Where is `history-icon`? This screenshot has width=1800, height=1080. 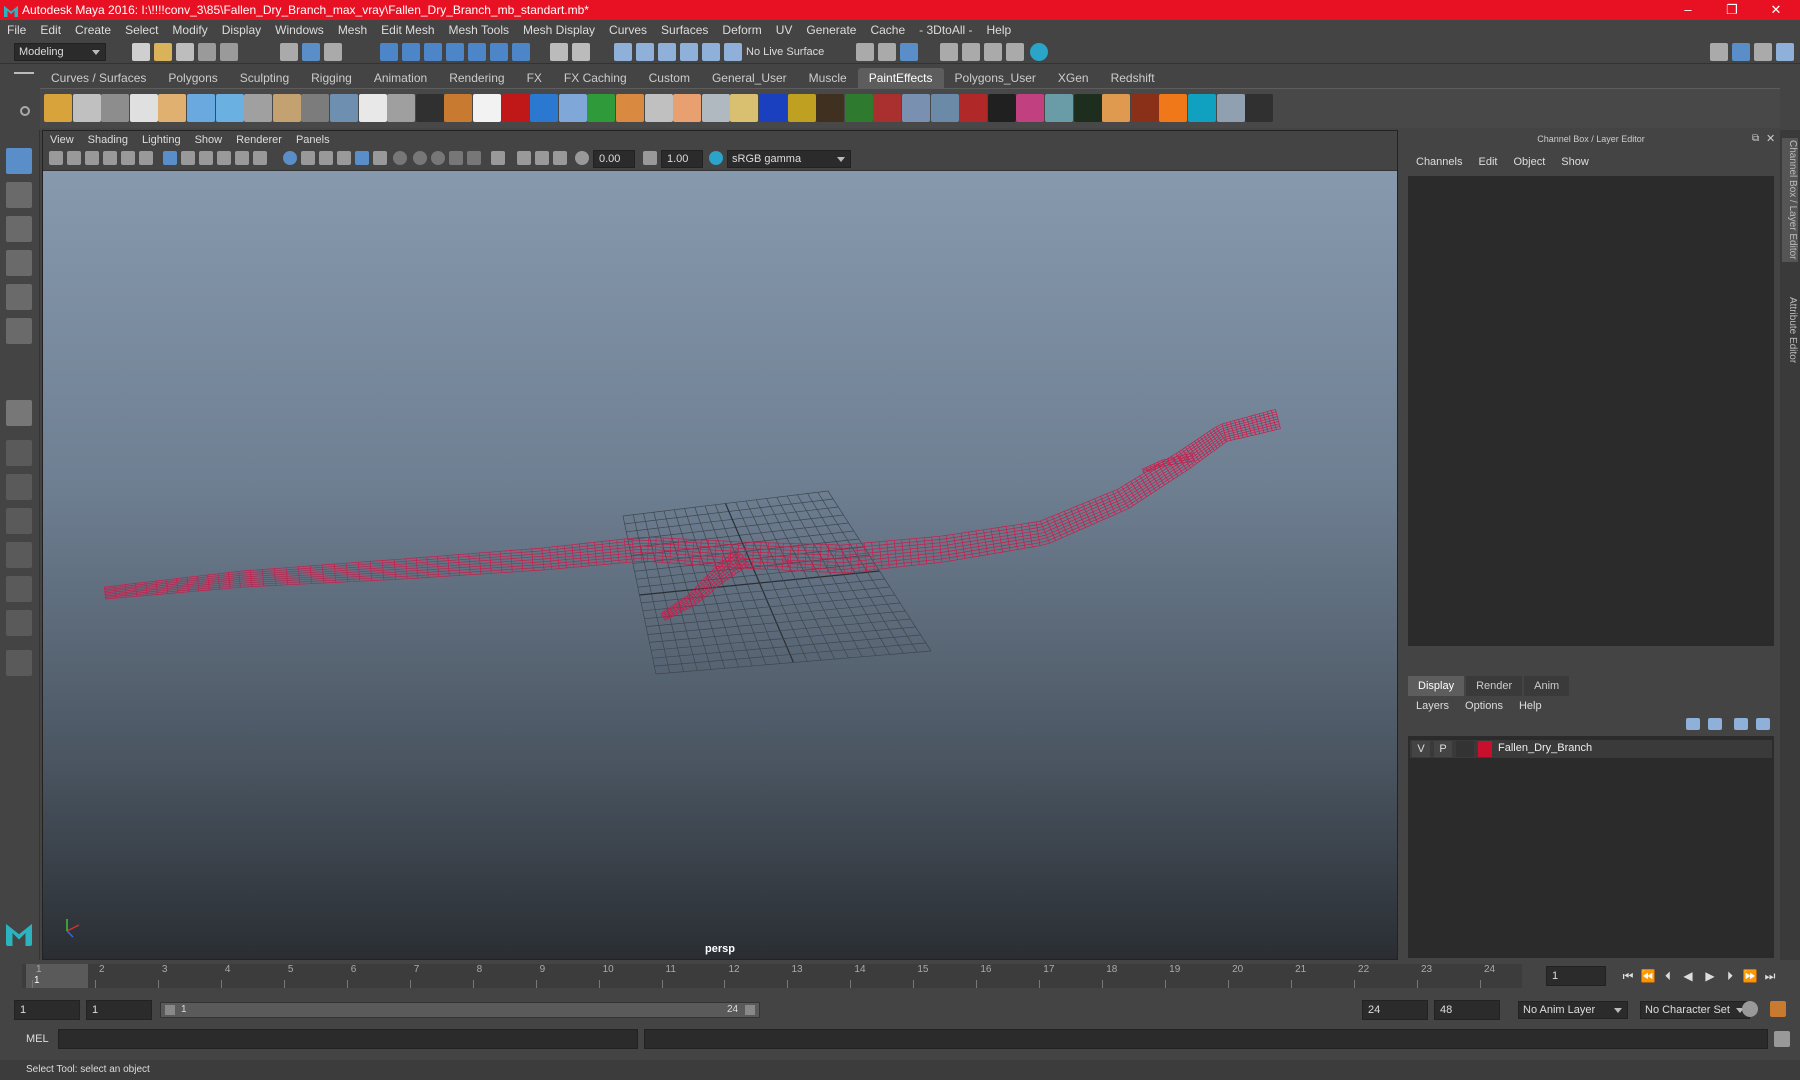
history-icon is located at coordinates (711, 52).